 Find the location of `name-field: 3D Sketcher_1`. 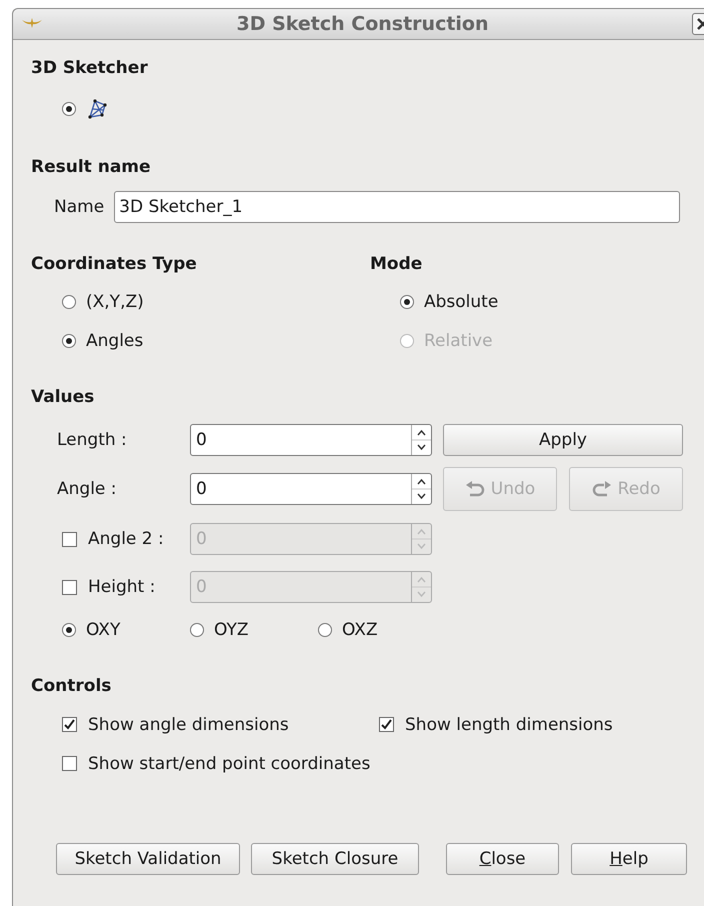

name-field: 3D Sketcher_1 is located at coordinates (397, 207).